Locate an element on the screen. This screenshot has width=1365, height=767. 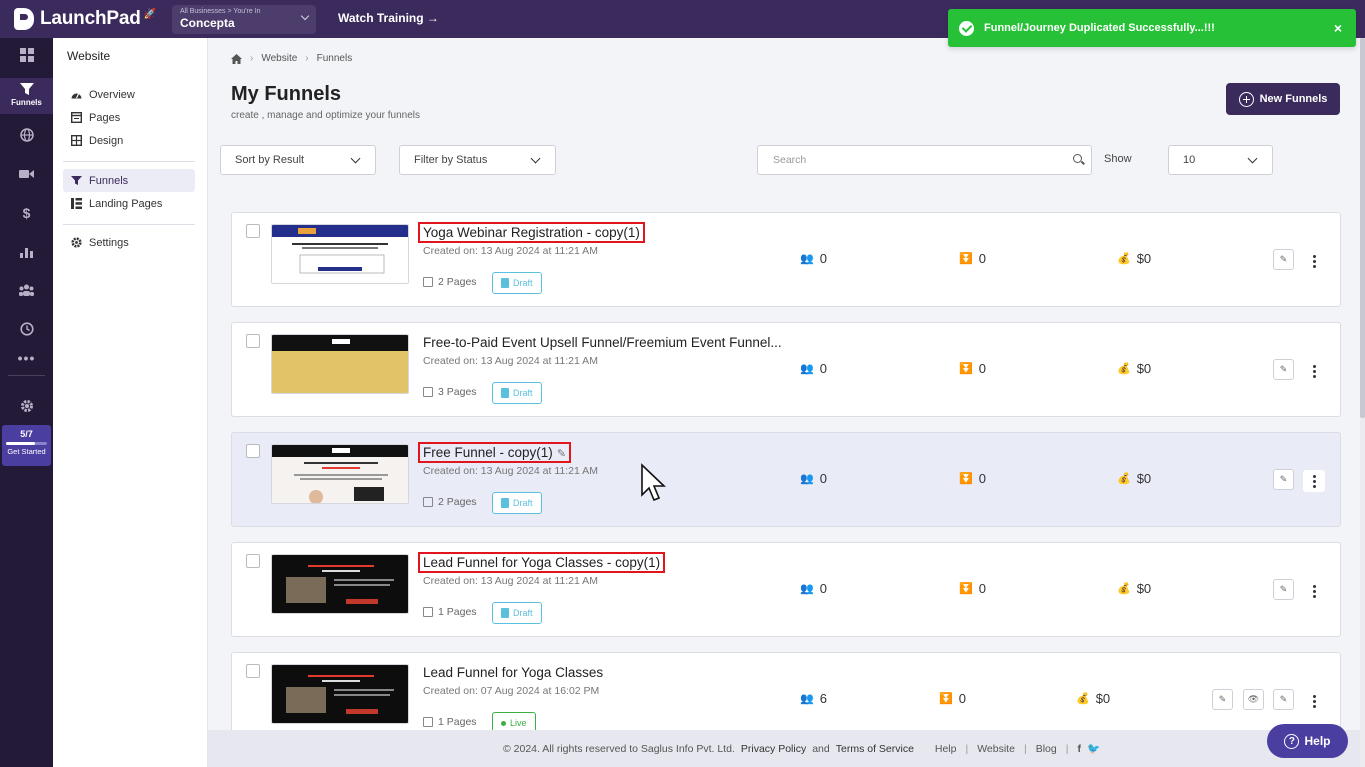
funnel-name: Lead Funnel for Yoga Classes - copy(1) is located at coordinates (541, 562).